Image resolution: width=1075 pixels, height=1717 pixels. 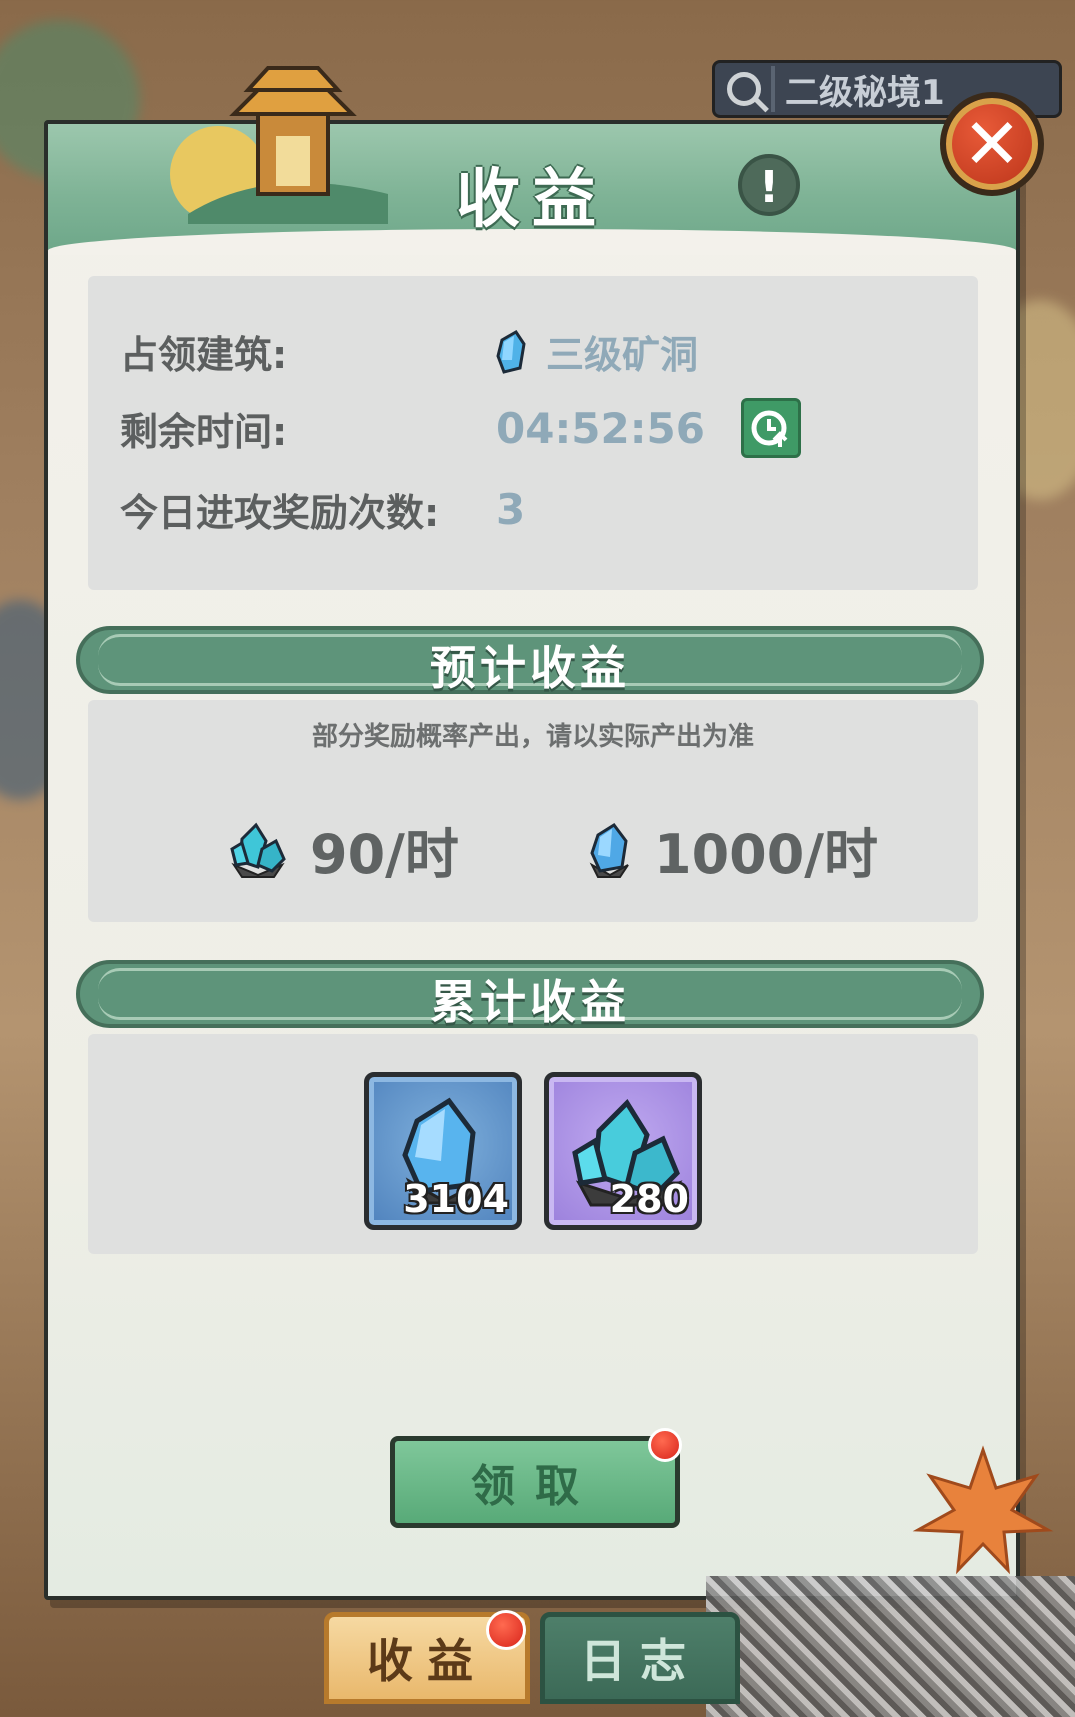 I want to click on close-icon: ✕, so click(x=992, y=144).